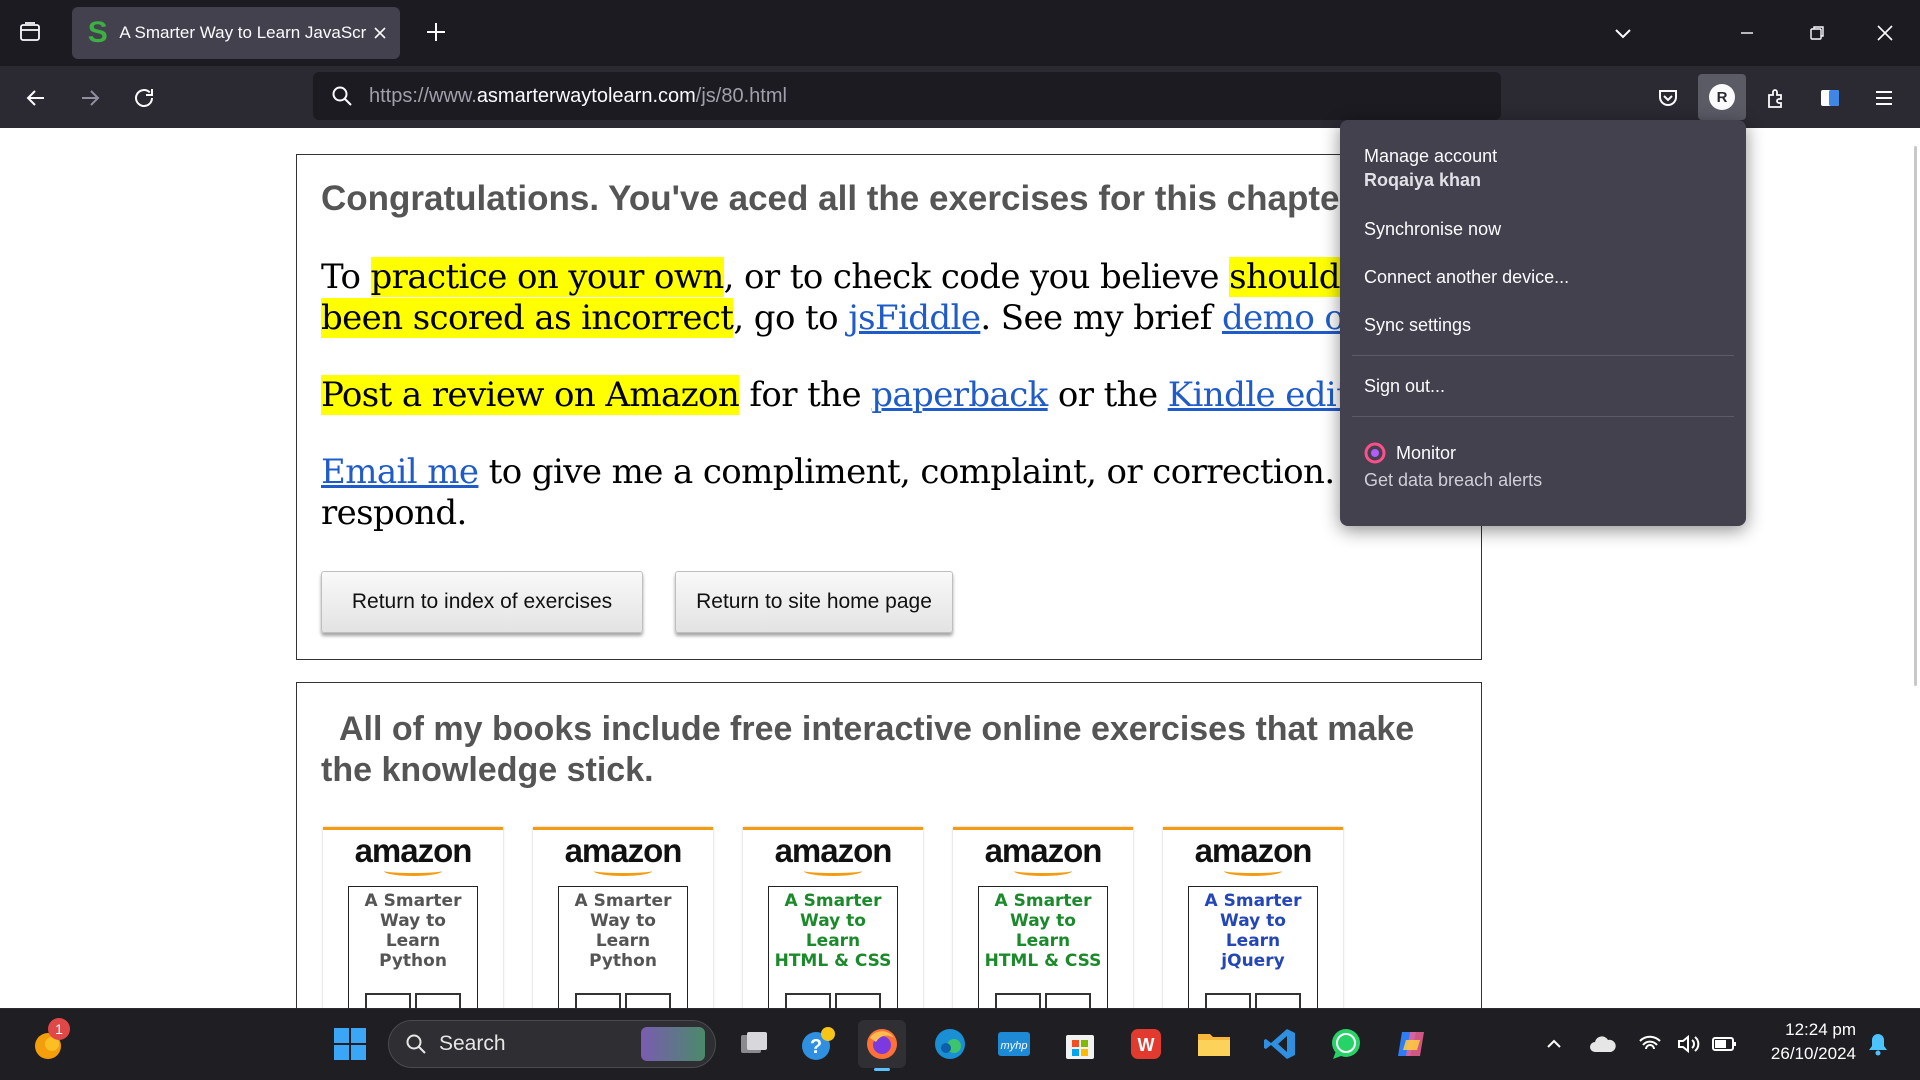  I want to click on active-app-indicator, so click(882, 1069).